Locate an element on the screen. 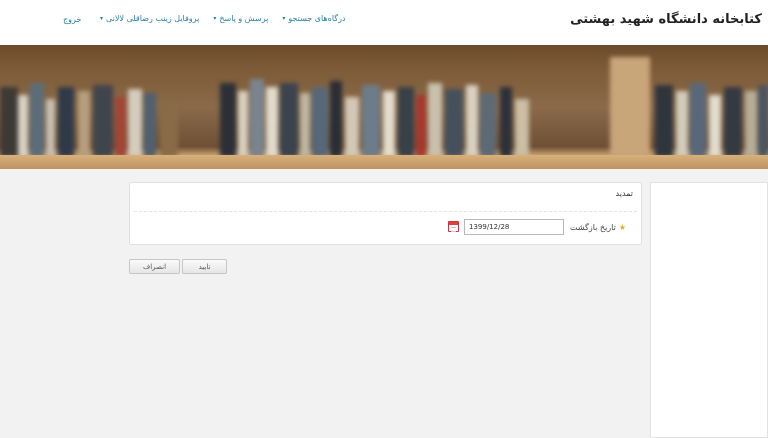  nav-profile: پروفایل زینب رضاقلی لالانی ▾ is located at coordinates (149, 18).